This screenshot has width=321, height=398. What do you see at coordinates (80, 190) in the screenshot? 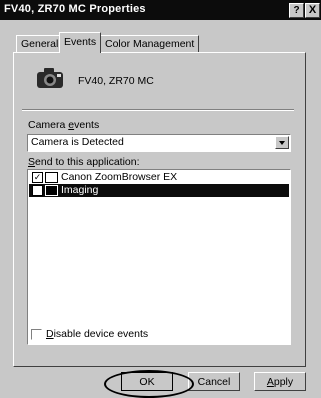
I see `application-name: Imaging` at bounding box center [80, 190].